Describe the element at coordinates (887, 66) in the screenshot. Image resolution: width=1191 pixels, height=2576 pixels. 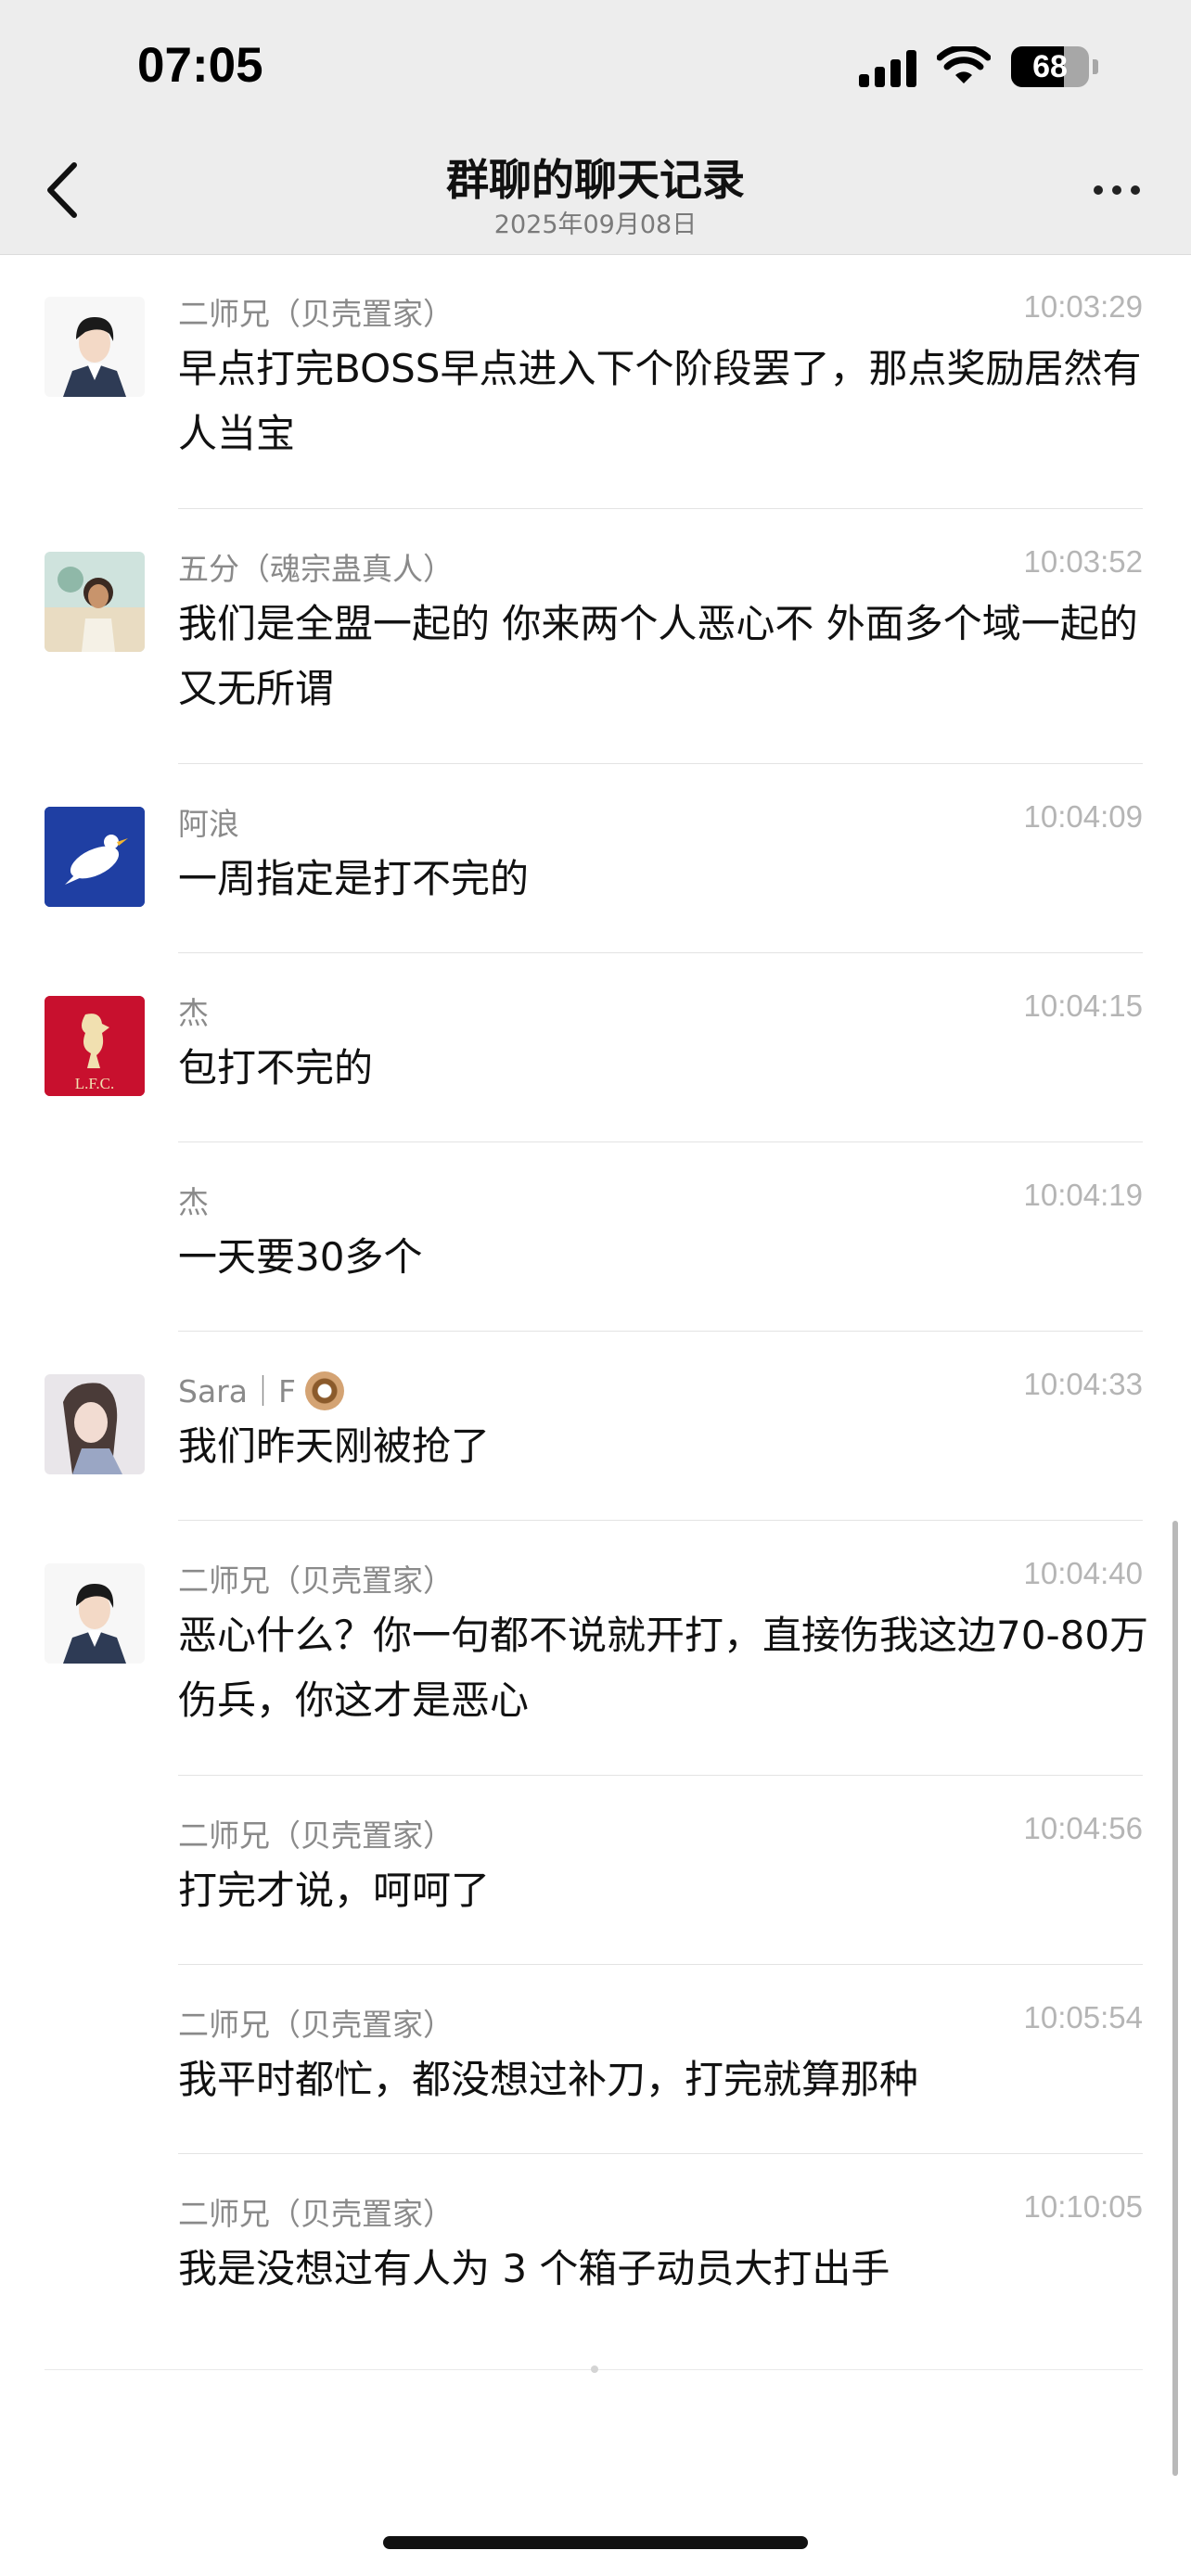
I see `cellular-signal-icon` at that location.